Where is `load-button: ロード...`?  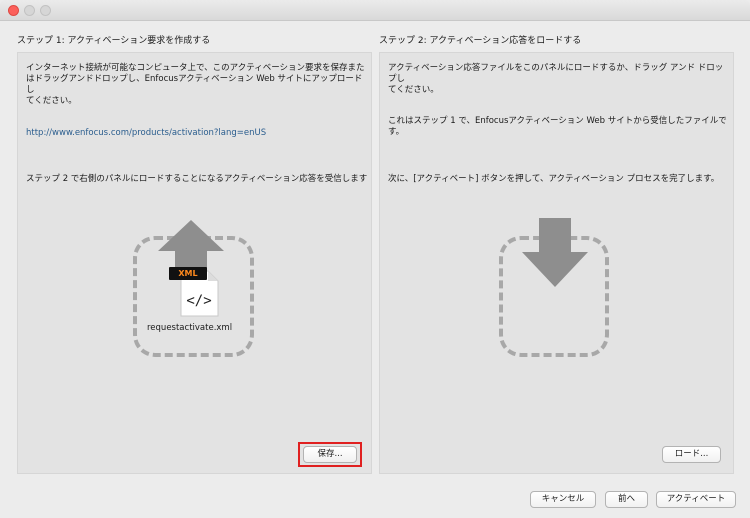 load-button: ロード... is located at coordinates (691, 454).